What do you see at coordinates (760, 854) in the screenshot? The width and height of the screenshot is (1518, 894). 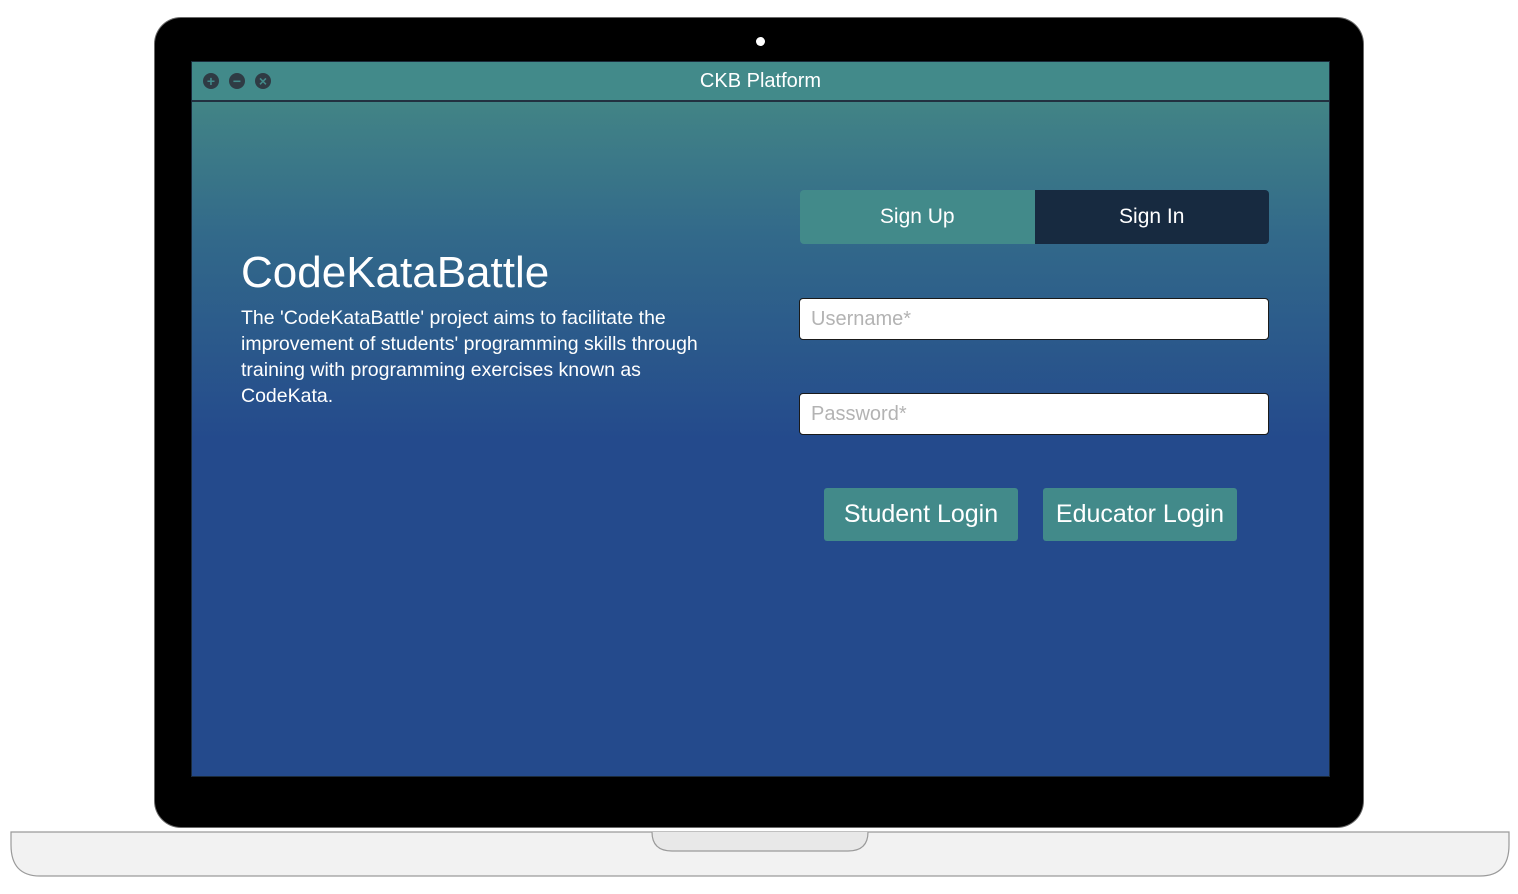 I see `laptop-base` at bounding box center [760, 854].